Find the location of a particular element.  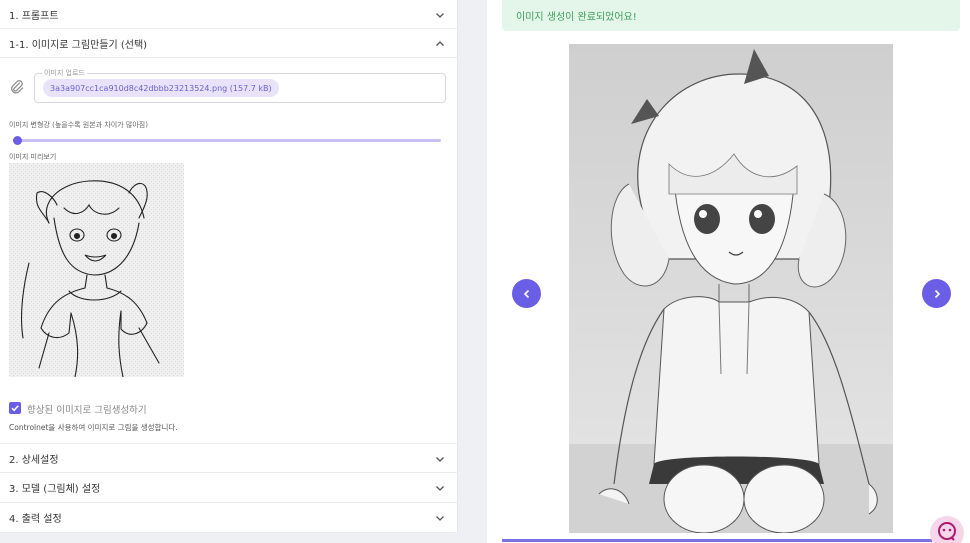

controlnet-helper-text: Controlnet을 사용하여 이미지로 그림을 생성합니다. is located at coordinates (93, 427).